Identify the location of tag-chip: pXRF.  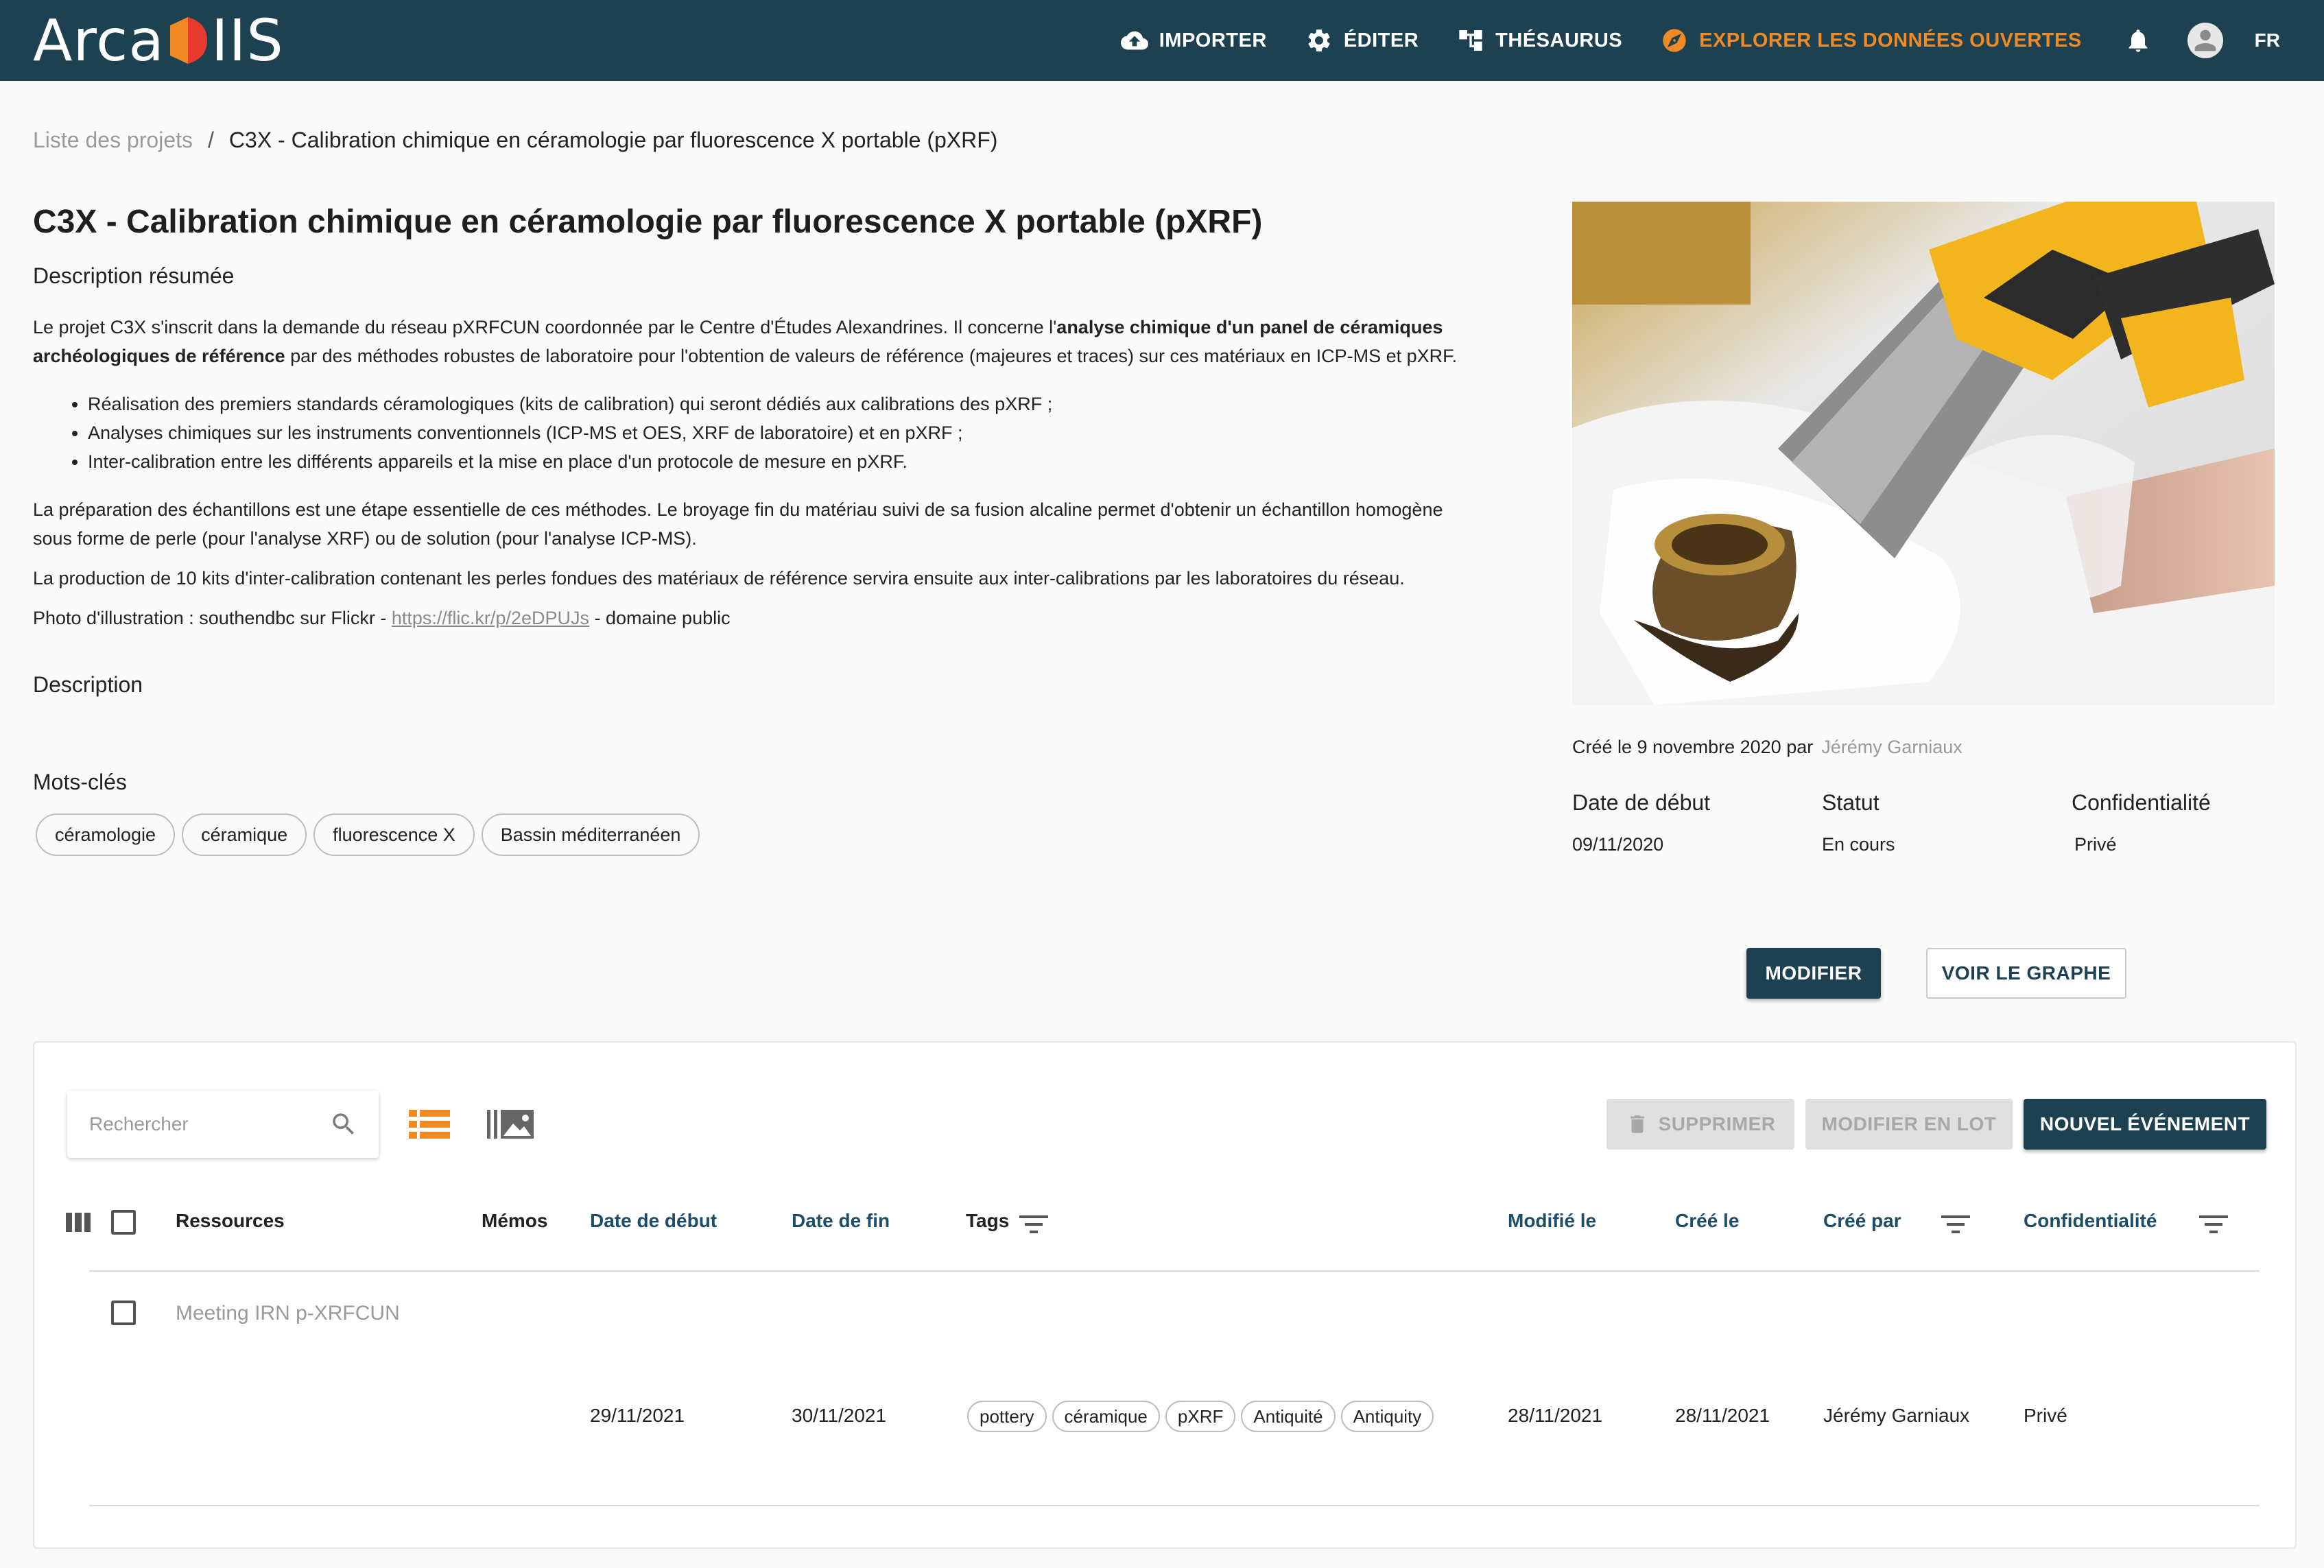
(1200, 1416).